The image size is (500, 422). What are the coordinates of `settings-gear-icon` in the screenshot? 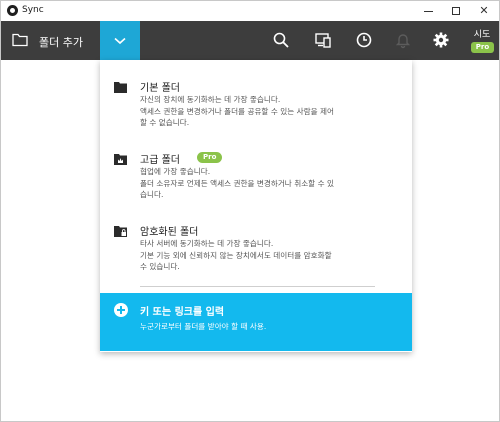 It's located at (441, 40).